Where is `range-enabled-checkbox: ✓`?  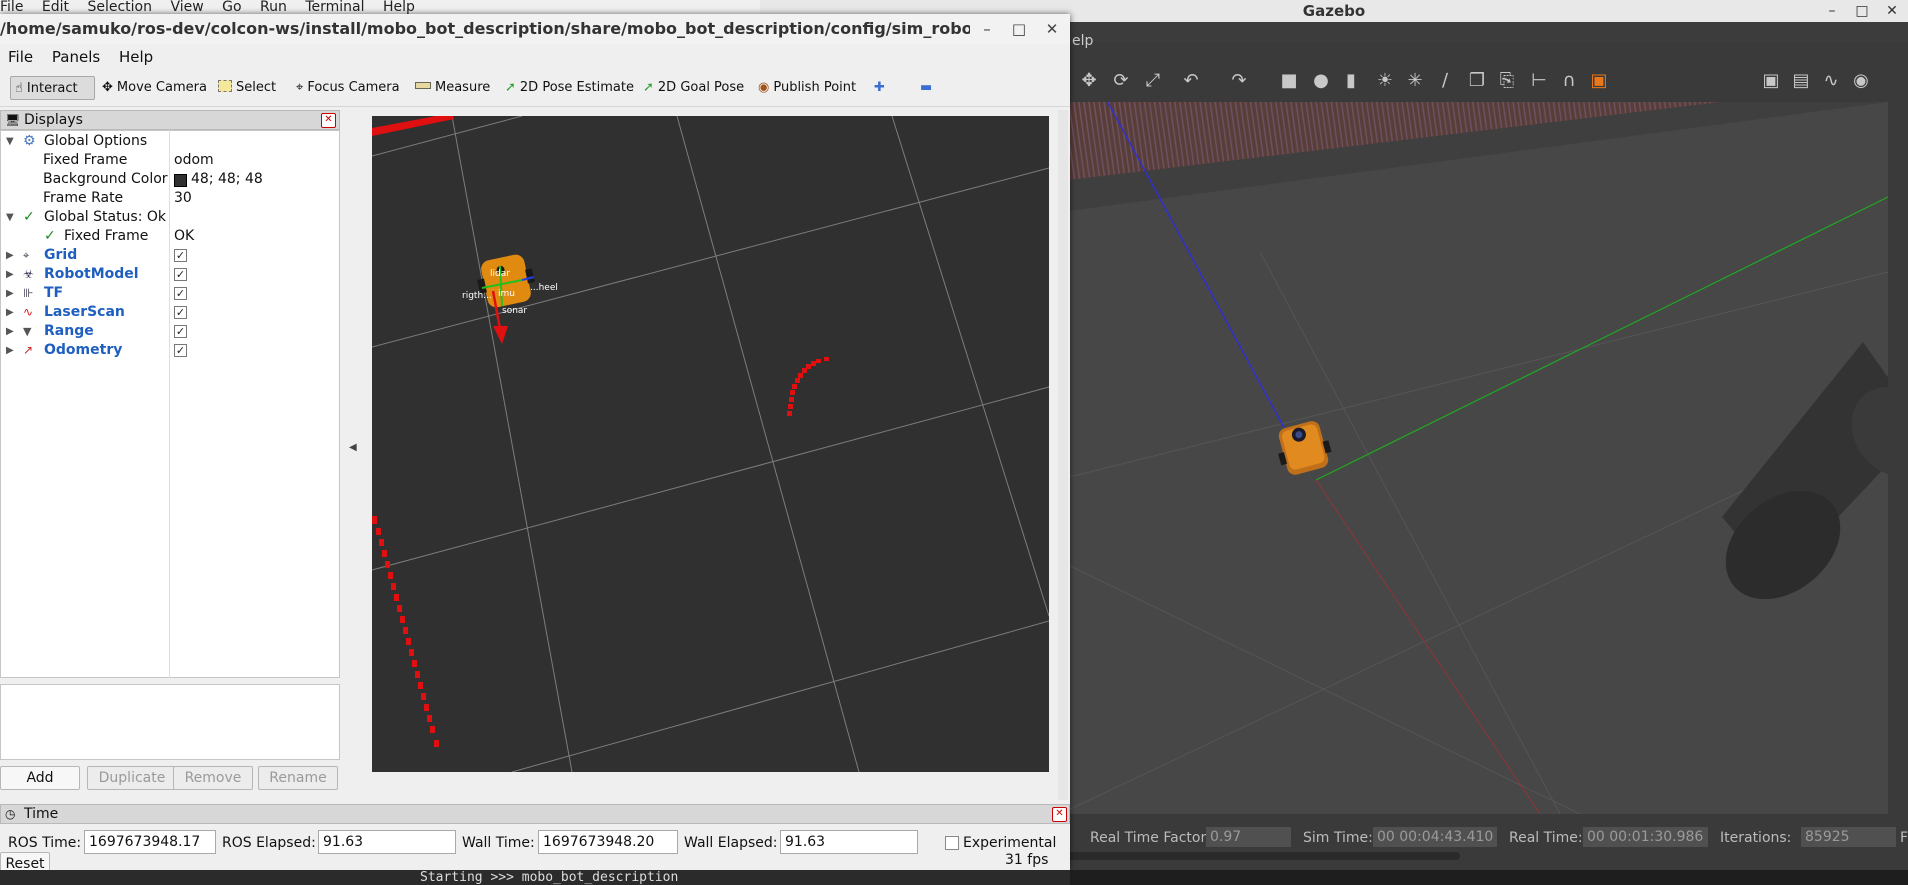
range-enabled-checkbox: ✓ is located at coordinates (180, 331).